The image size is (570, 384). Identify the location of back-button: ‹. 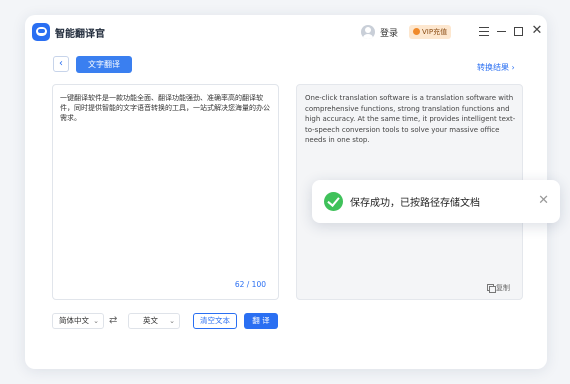
(61, 64).